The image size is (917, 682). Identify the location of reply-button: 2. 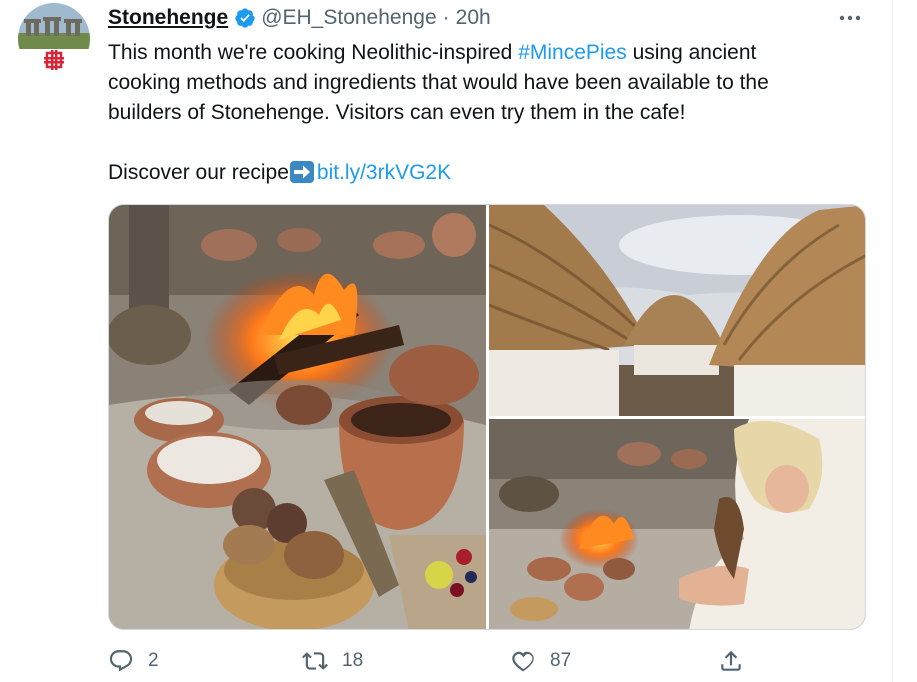
(133, 661).